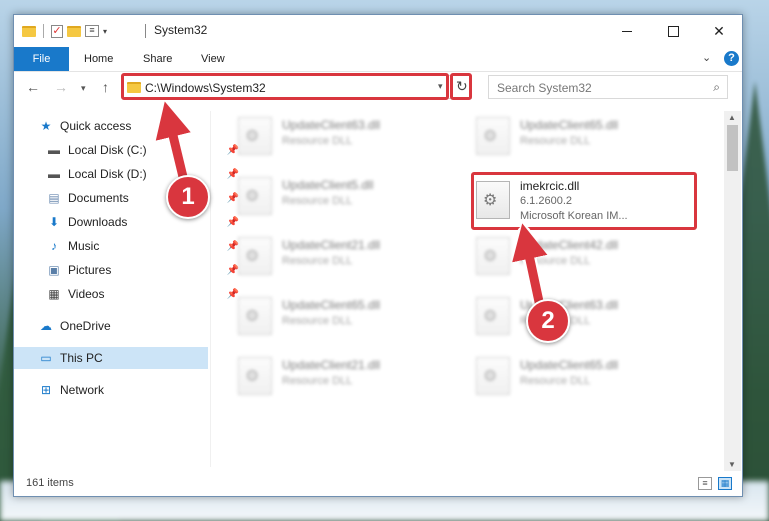 This screenshot has height=521, width=769. Describe the element at coordinates (548, 321) in the screenshot. I see `step-2-marker: 2` at that location.